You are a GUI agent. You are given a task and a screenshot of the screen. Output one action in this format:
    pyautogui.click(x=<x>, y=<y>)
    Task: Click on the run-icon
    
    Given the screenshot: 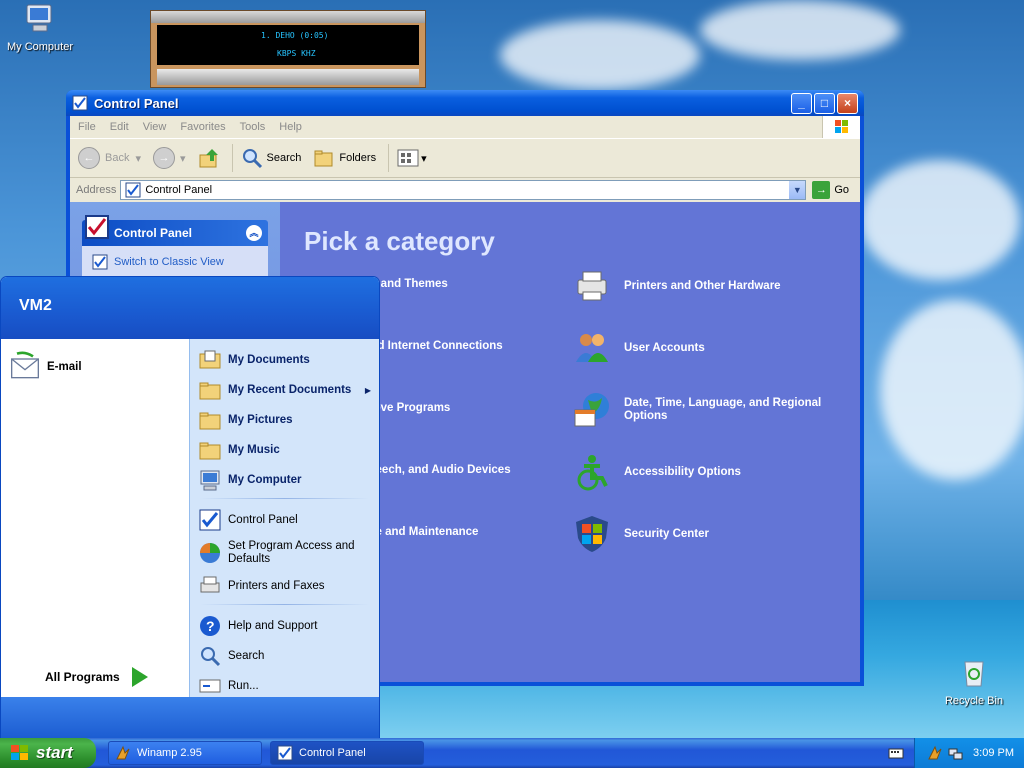 What is the action you would take?
    pyautogui.click(x=210, y=686)
    